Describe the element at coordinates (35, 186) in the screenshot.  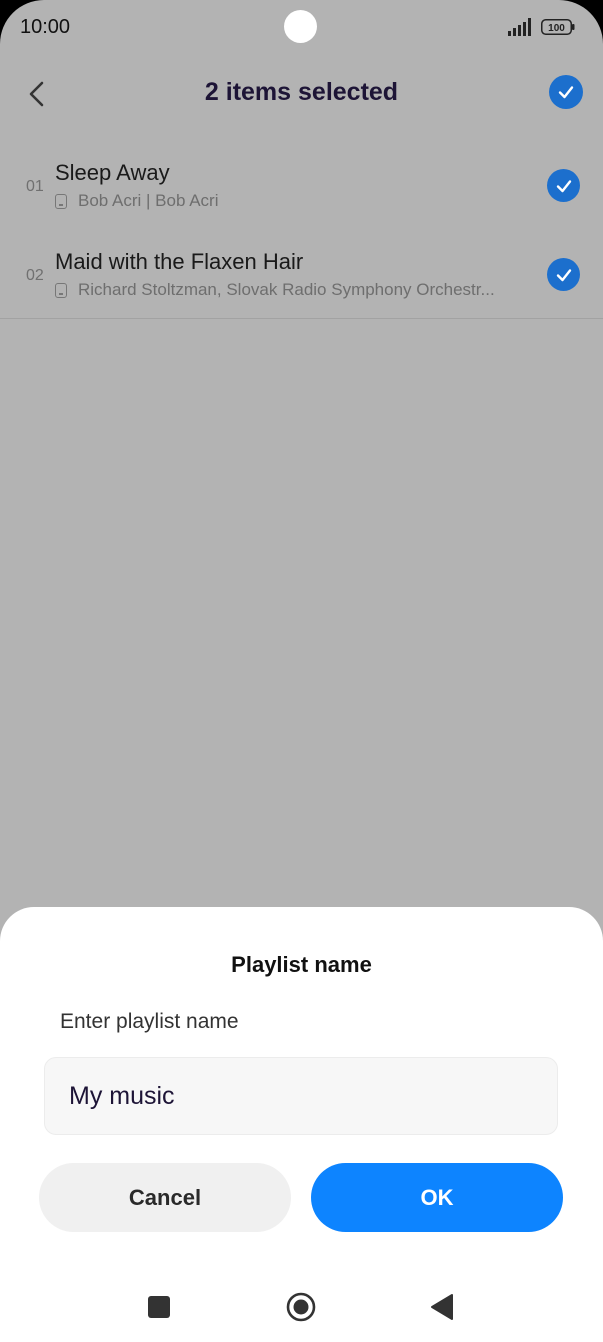
I see `track-number: 01` at that location.